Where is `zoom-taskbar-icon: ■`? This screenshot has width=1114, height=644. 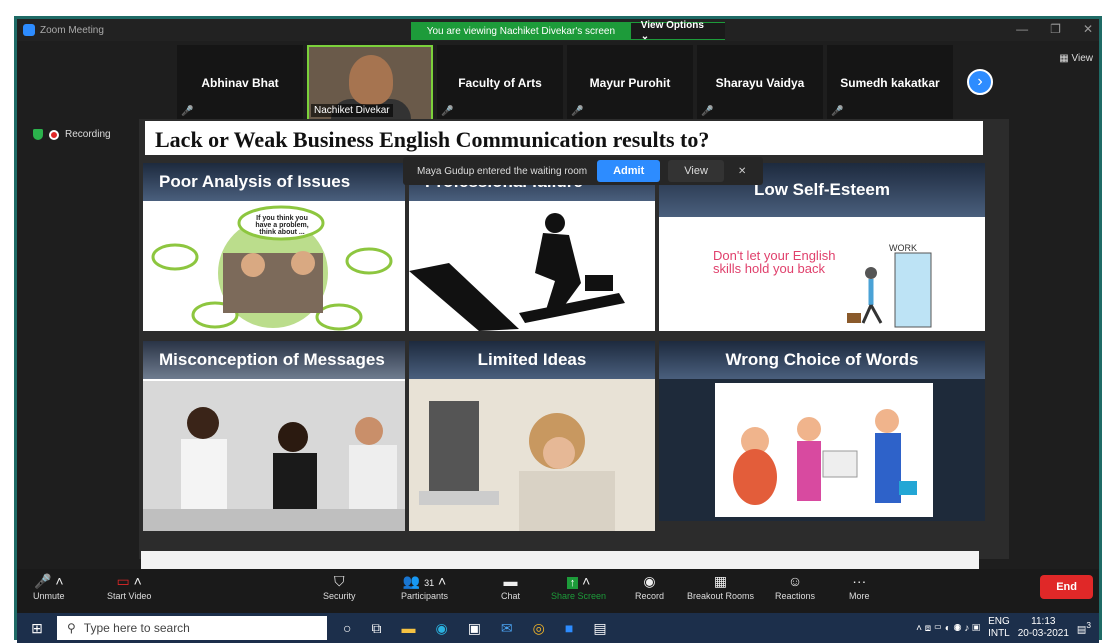
zoom-taskbar-icon: ■ is located at coordinates (569, 628).